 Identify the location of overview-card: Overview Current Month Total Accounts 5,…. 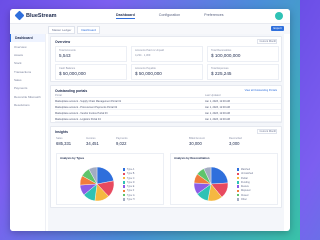
(166, 59).